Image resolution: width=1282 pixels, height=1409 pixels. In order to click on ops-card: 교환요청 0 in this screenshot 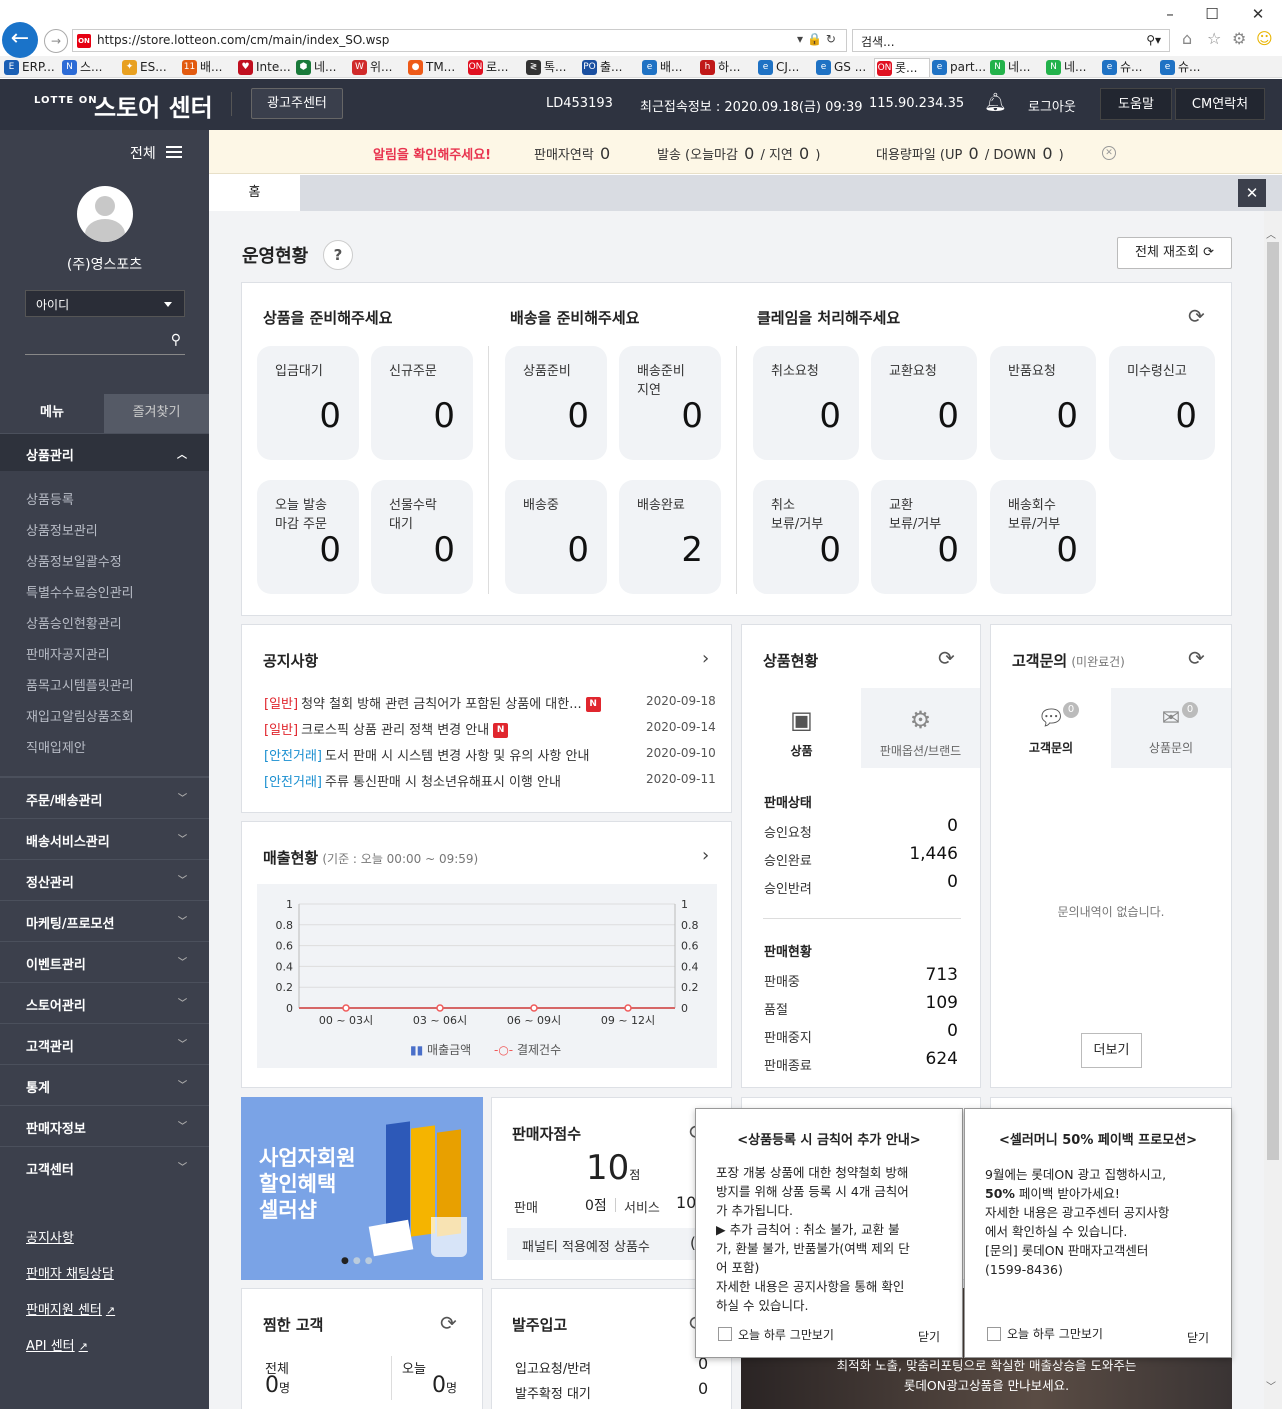, I will do `click(924, 403)`.